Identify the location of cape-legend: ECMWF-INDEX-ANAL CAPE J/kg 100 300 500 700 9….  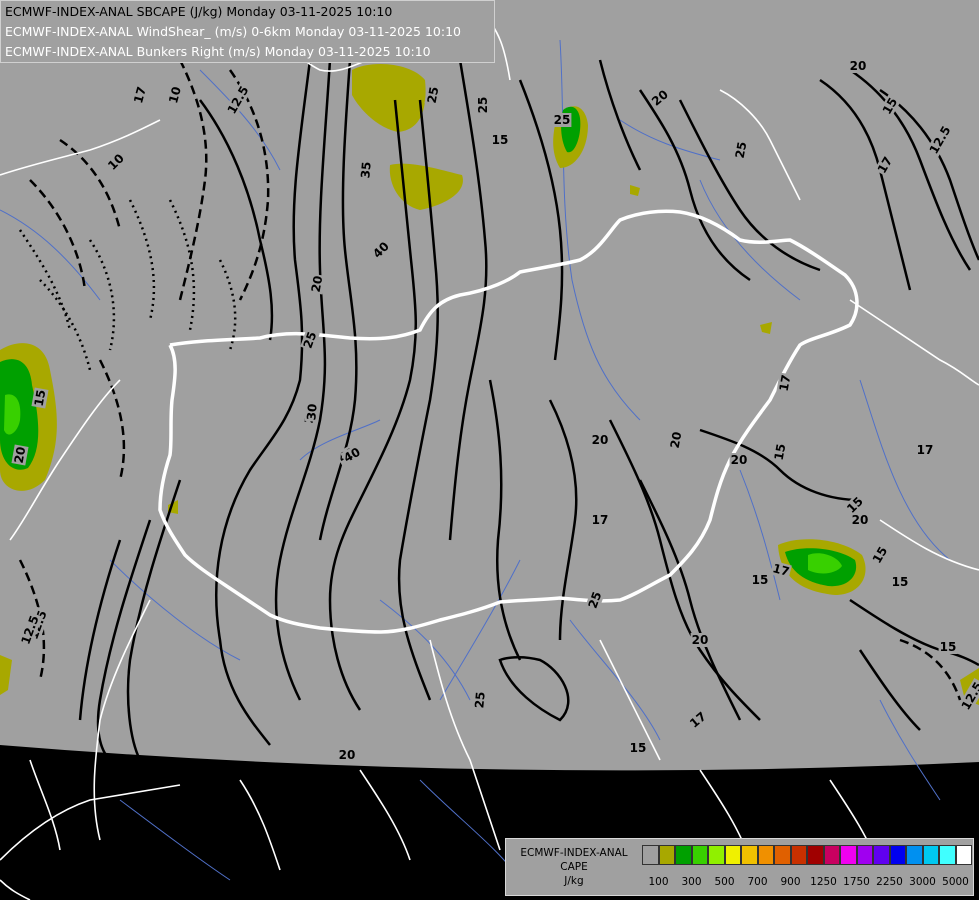
(739, 867).